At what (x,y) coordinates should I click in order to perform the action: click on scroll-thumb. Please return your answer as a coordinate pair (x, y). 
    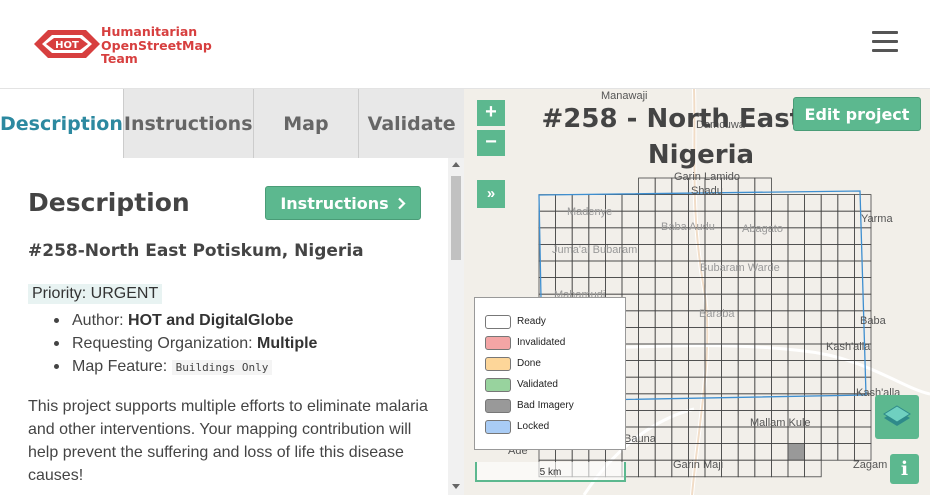
    Looking at the image, I should click on (456, 218).